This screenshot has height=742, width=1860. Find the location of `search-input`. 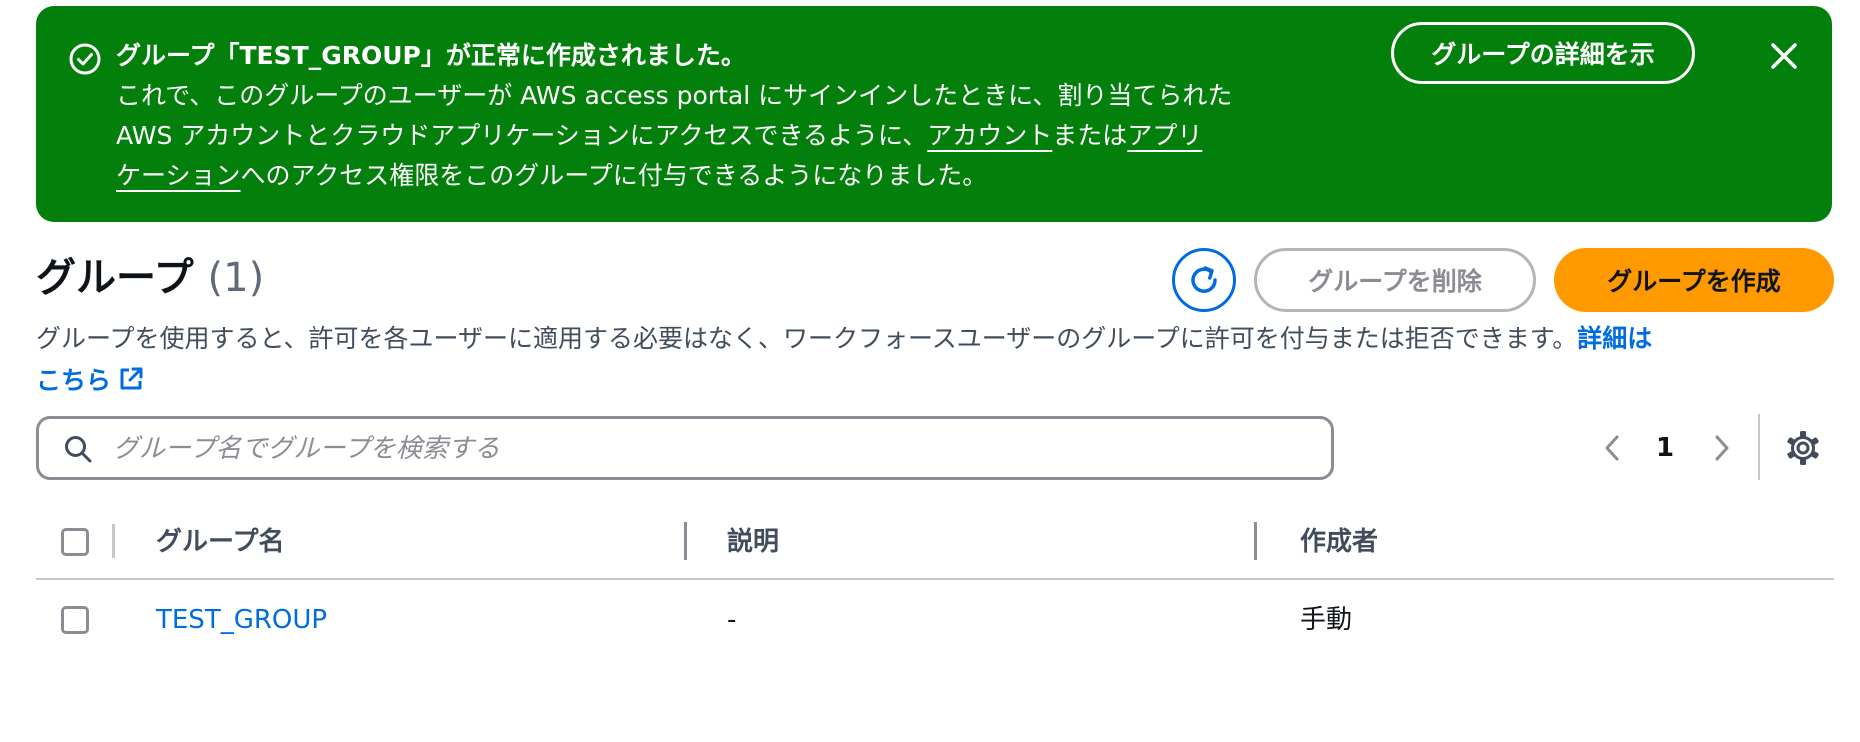

search-input is located at coordinates (713, 449).